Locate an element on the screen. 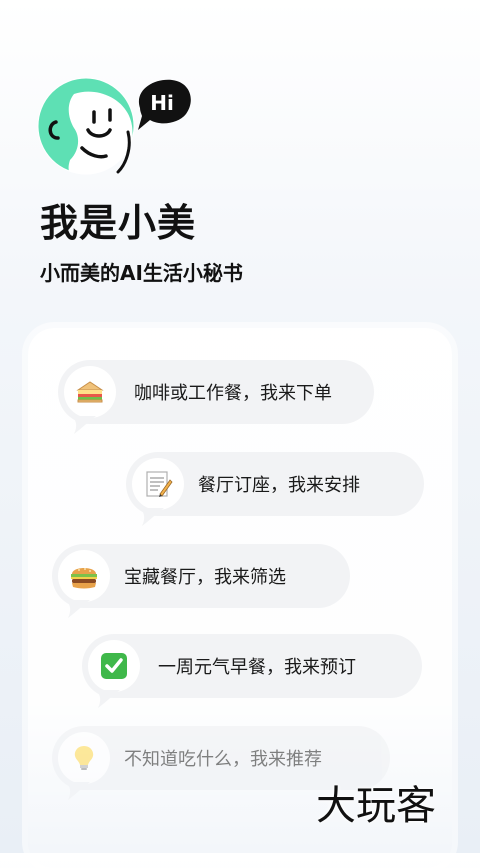  feature-label: 一周元气早餐，我来预订 is located at coordinates (257, 667).